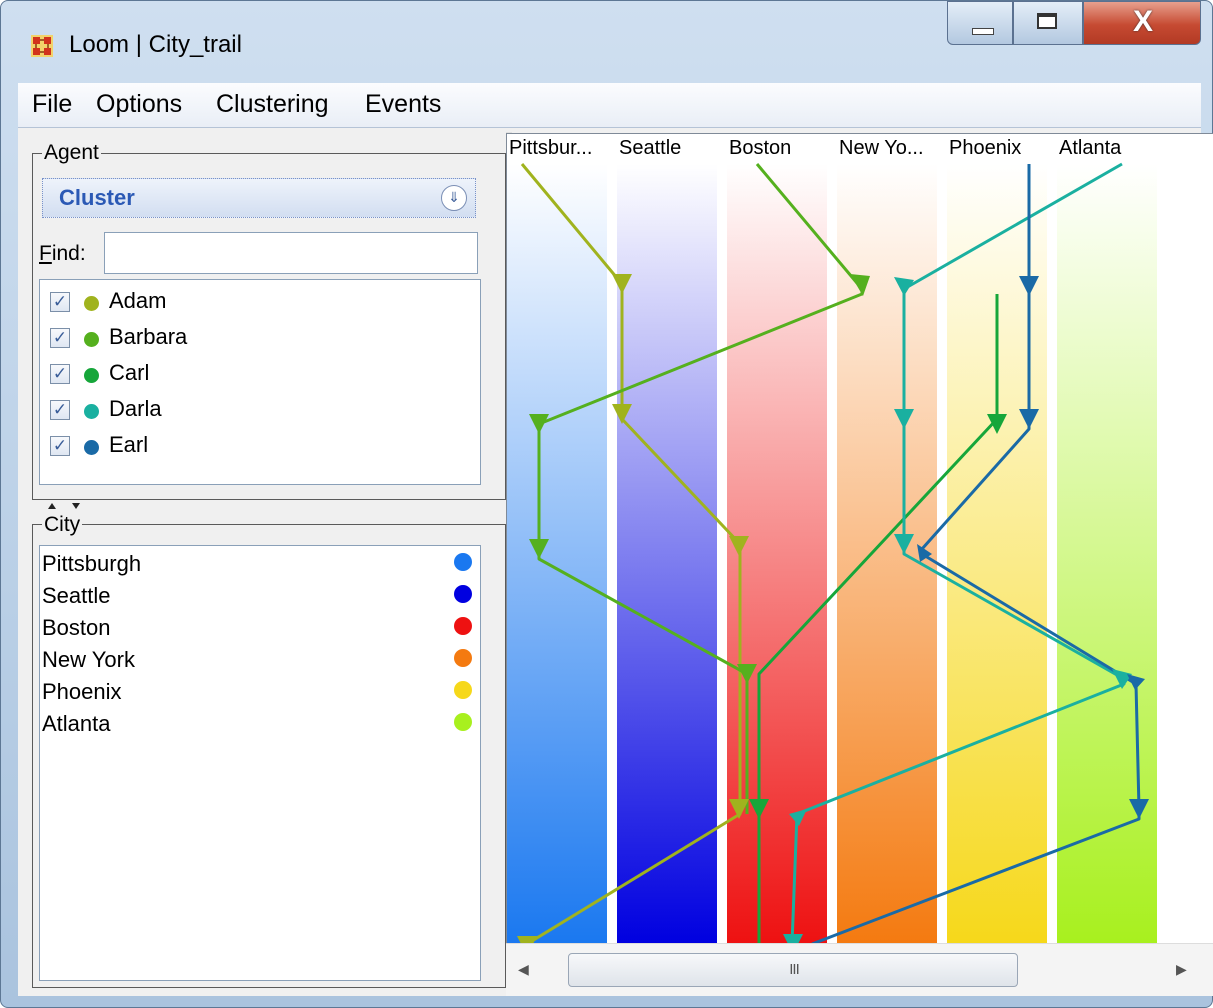 The width and height of the screenshot is (1213, 1008). What do you see at coordinates (92, 563) in the screenshot?
I see `city-name: Pittsburgh` at bounding box center [92, 563].